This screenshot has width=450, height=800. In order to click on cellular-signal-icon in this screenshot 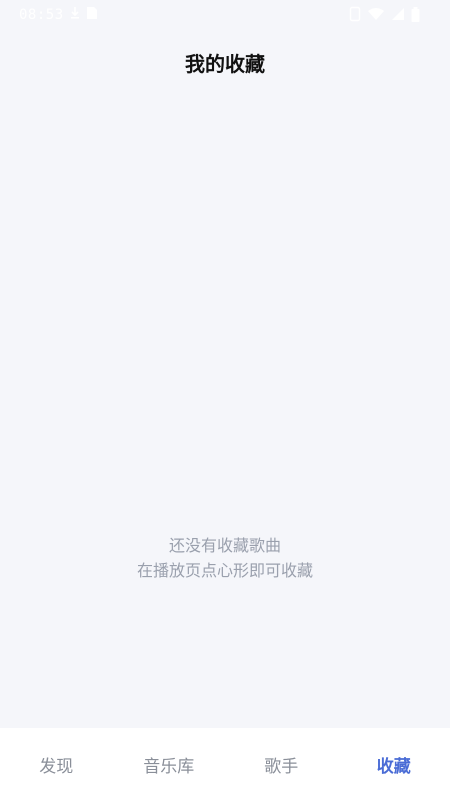, I will do `click(398, 16)`.